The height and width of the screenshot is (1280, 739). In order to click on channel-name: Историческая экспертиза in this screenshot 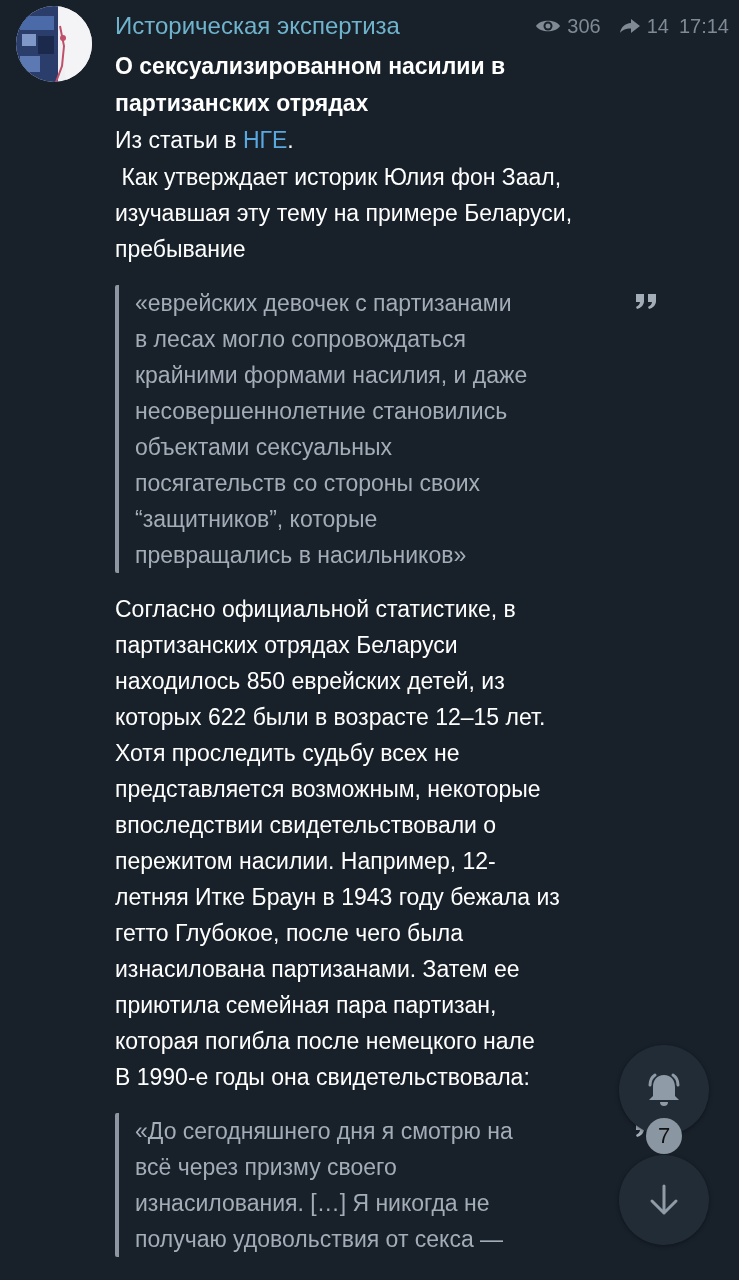, I will do `click(320, 26)`.